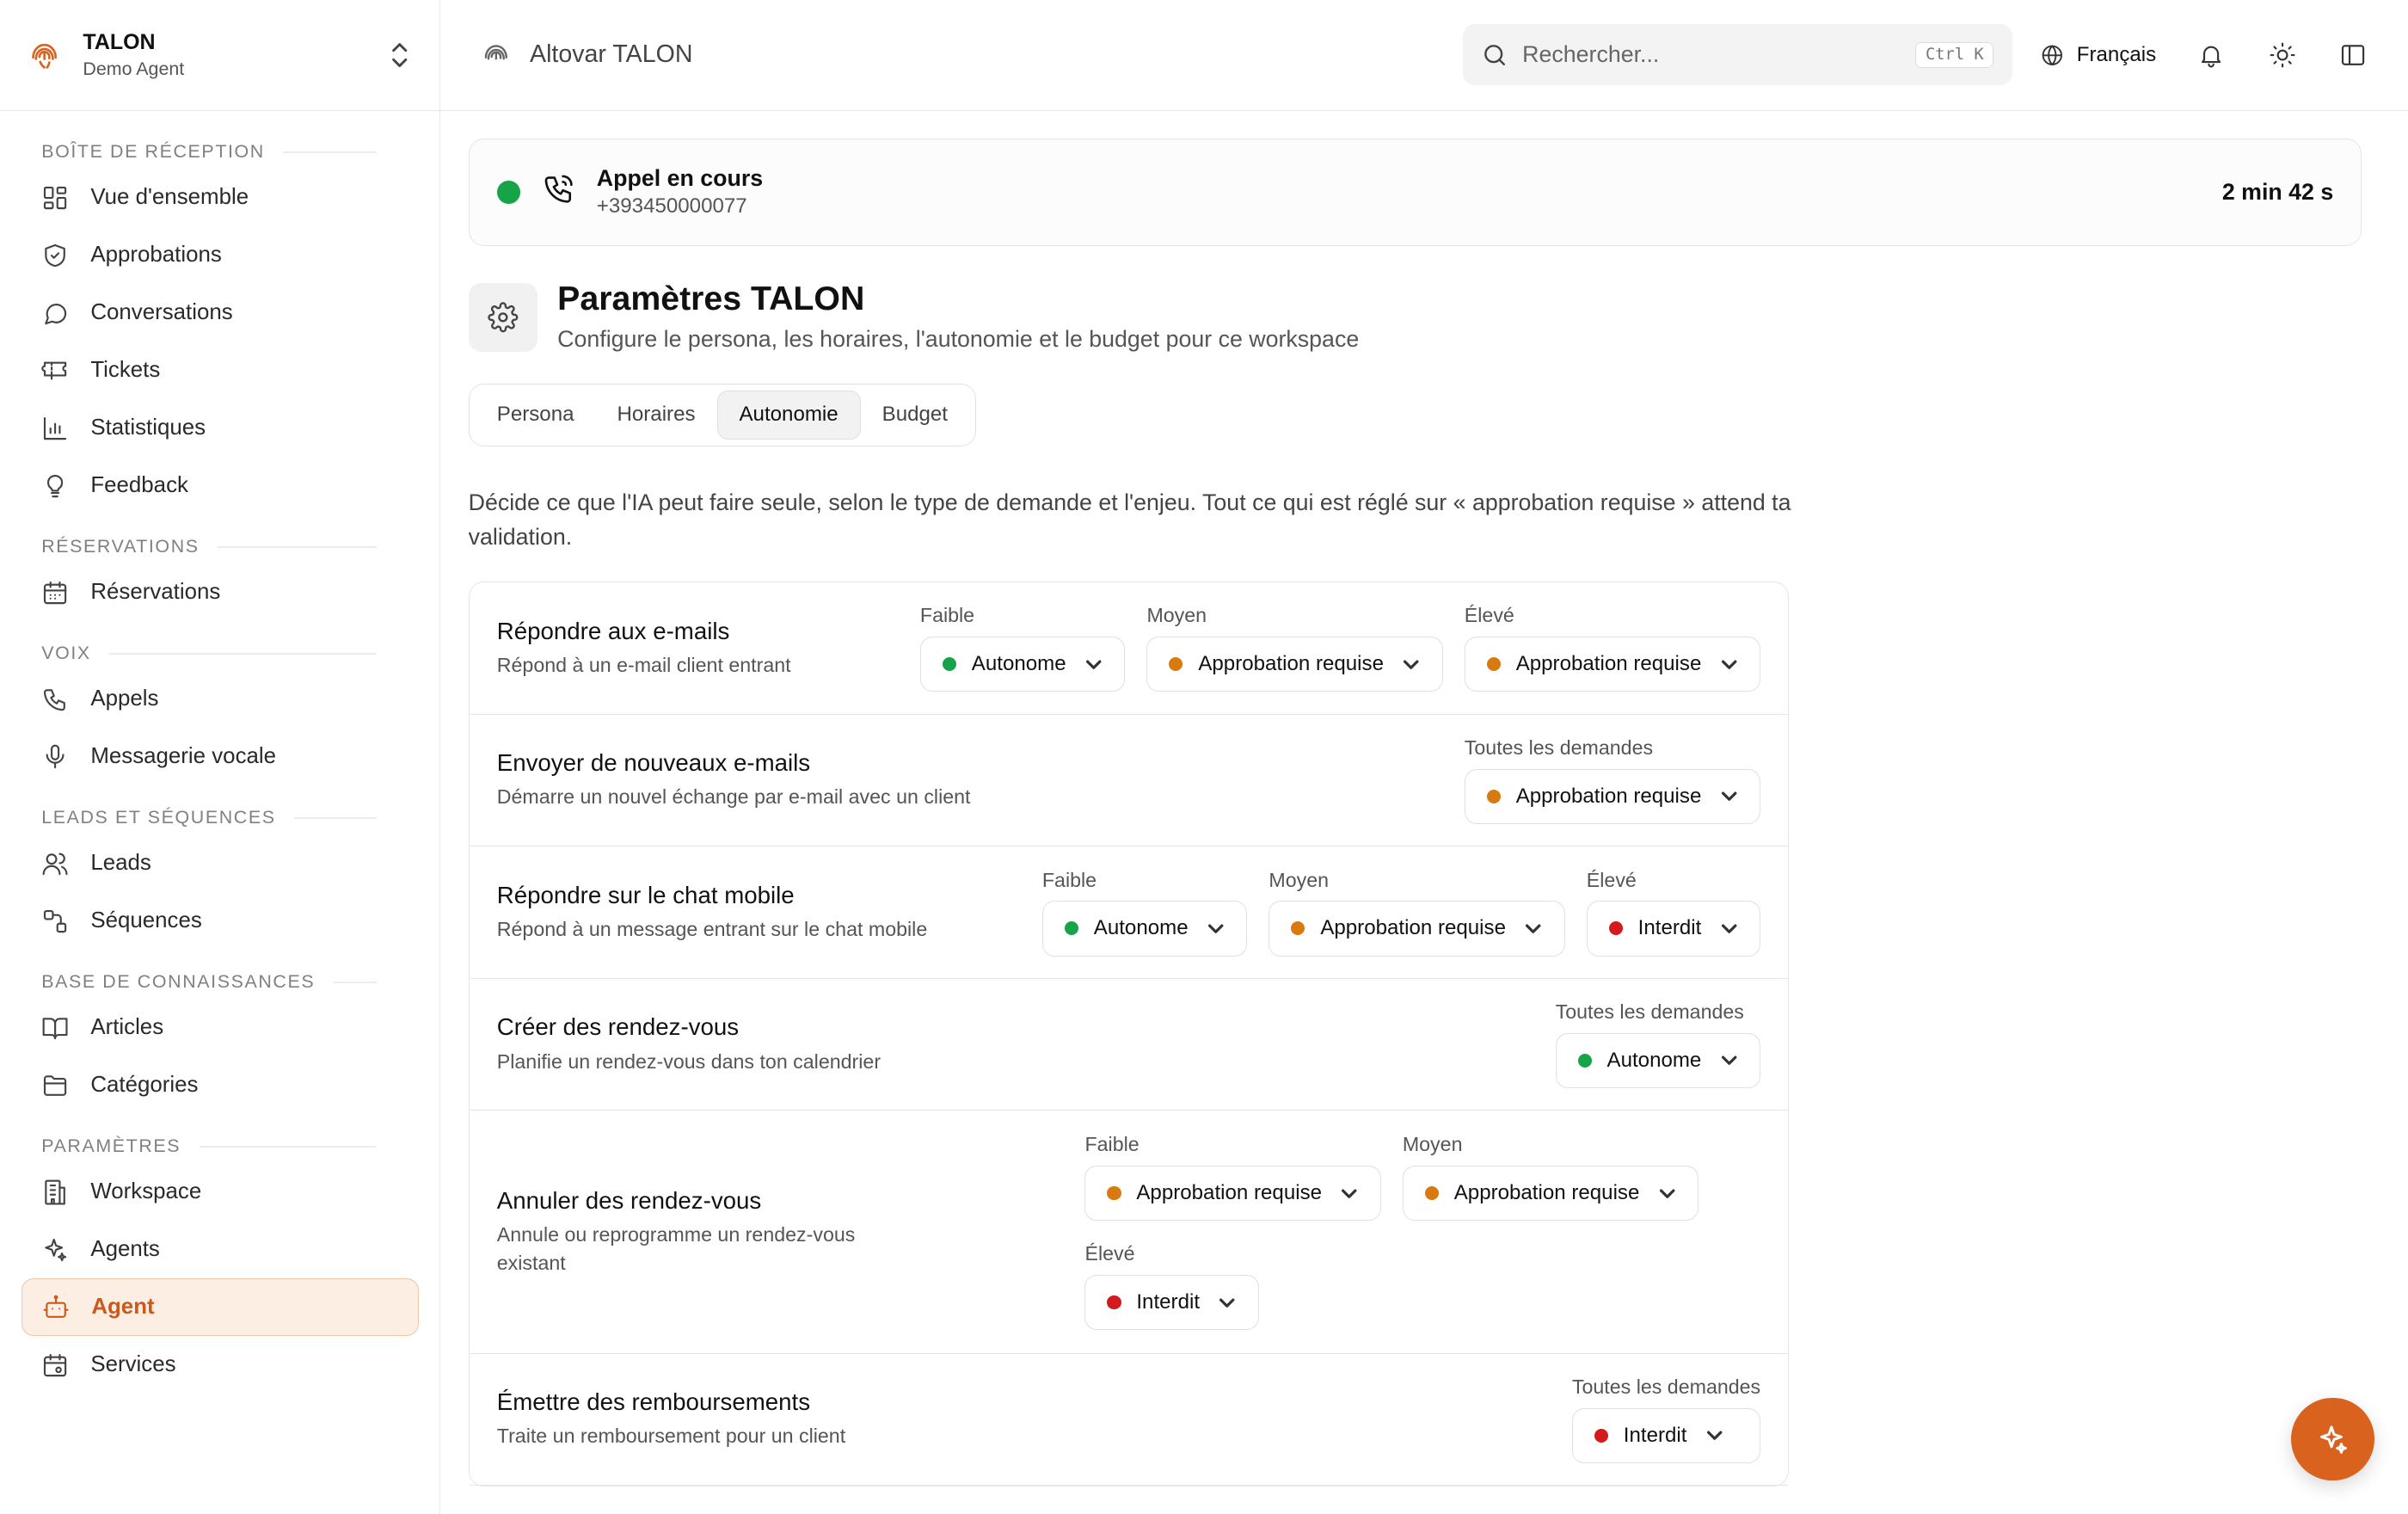 This screenshot has width=2408, height=1514. Describe the element at coordinates (66, 653) in the screenshot. I see `nav-section-title: Voix` at that location.